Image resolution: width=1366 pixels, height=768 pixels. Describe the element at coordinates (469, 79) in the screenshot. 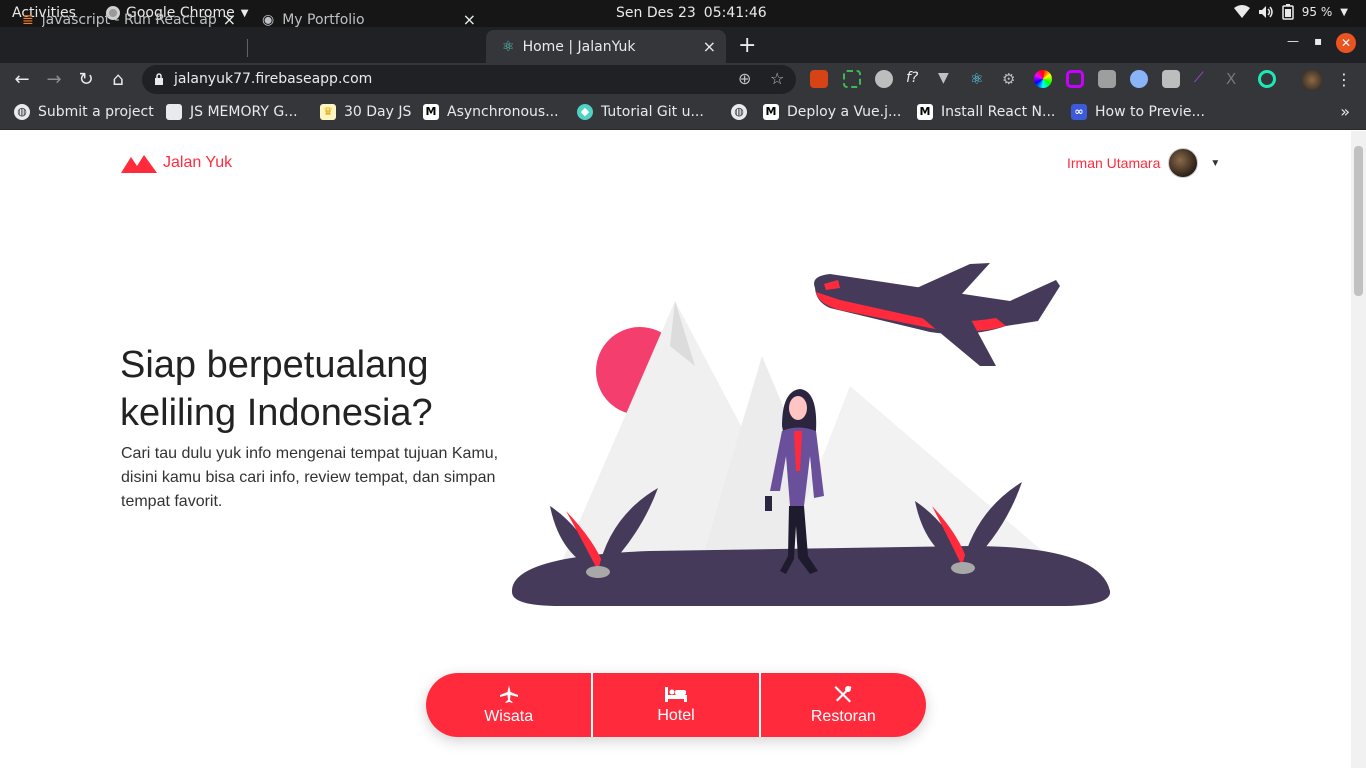

I see `address-bar: jalanyuk77.firebaseapp.com ⊕ ☆` at that location.